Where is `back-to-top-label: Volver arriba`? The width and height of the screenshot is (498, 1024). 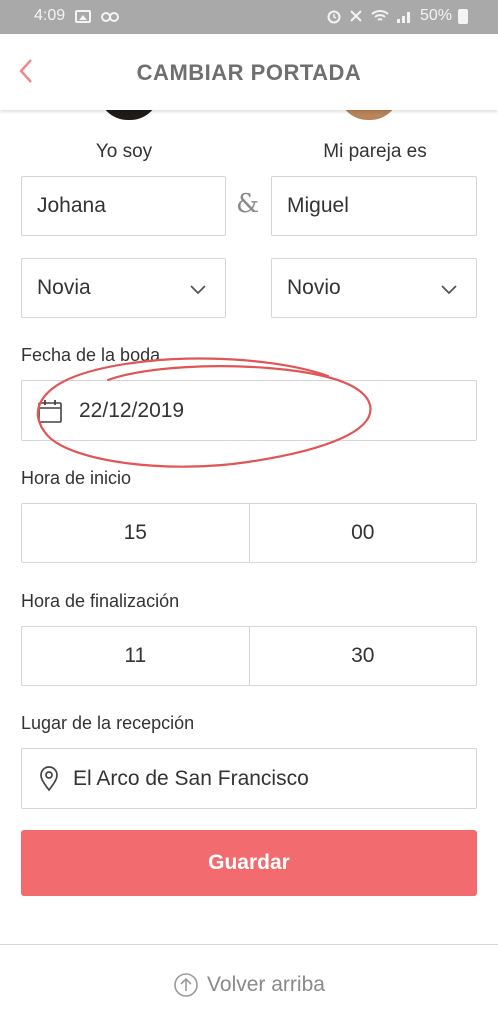 back-to-top-label: Volver arriba is located at coordinates (266, 984).